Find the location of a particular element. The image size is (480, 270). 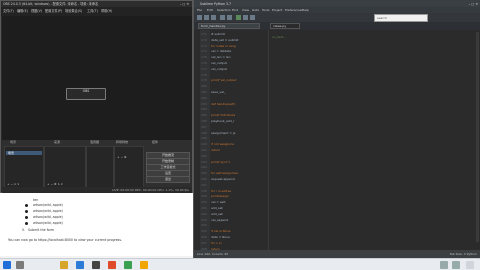

browser-icon is located at coordinates (80, 265).